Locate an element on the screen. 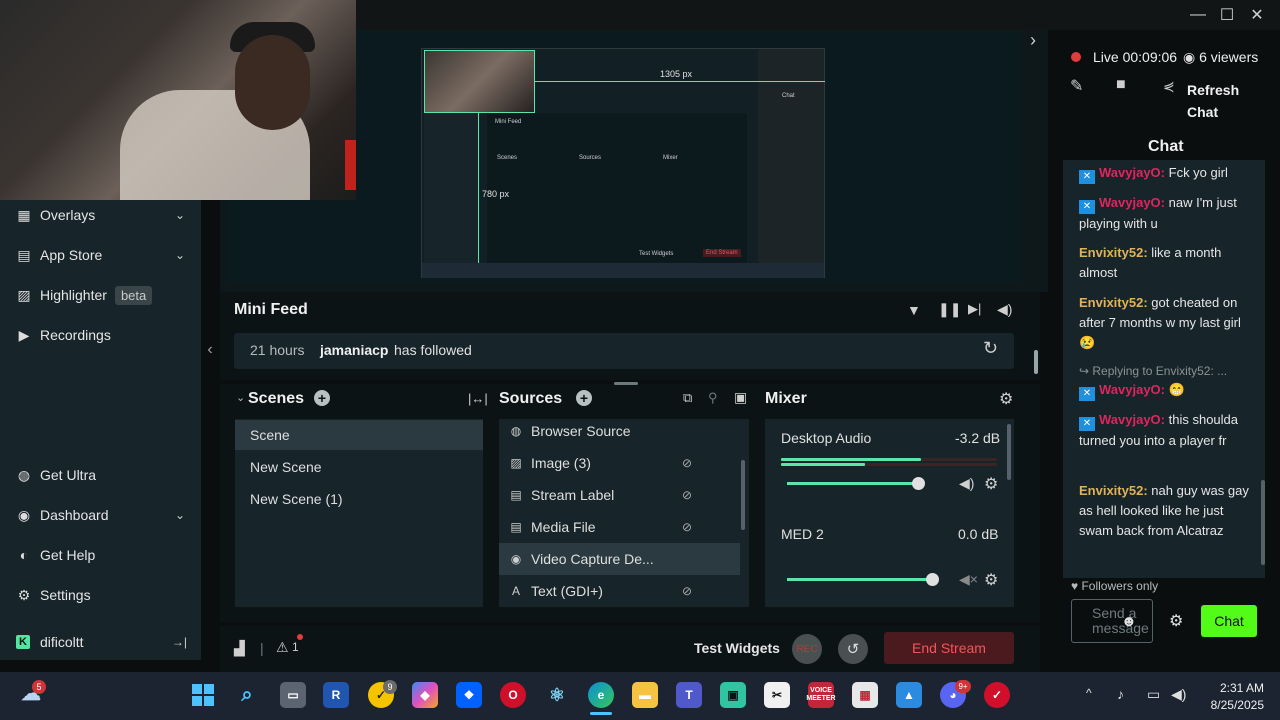 This screenshot has width=1280, height=720. logout-icon: →| is located at coordinates (179, 642).